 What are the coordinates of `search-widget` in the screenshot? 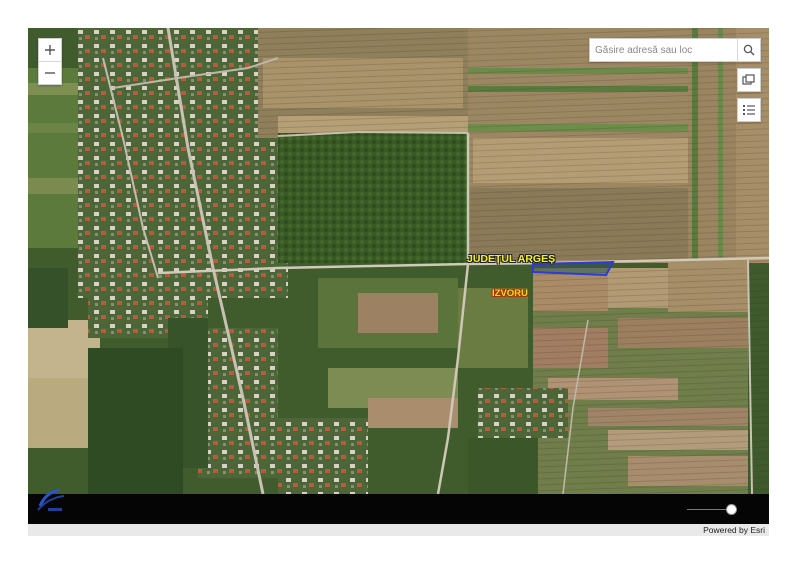 It's located at (675, 50).